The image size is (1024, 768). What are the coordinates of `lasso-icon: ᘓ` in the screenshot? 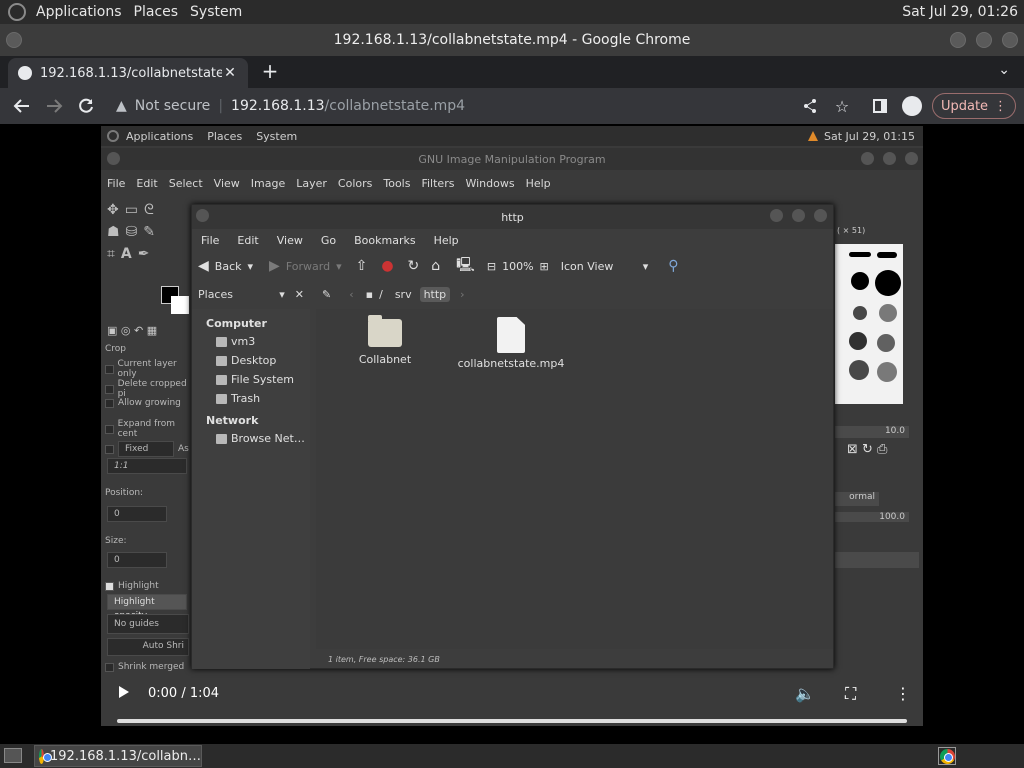 It's located at (148, 210).